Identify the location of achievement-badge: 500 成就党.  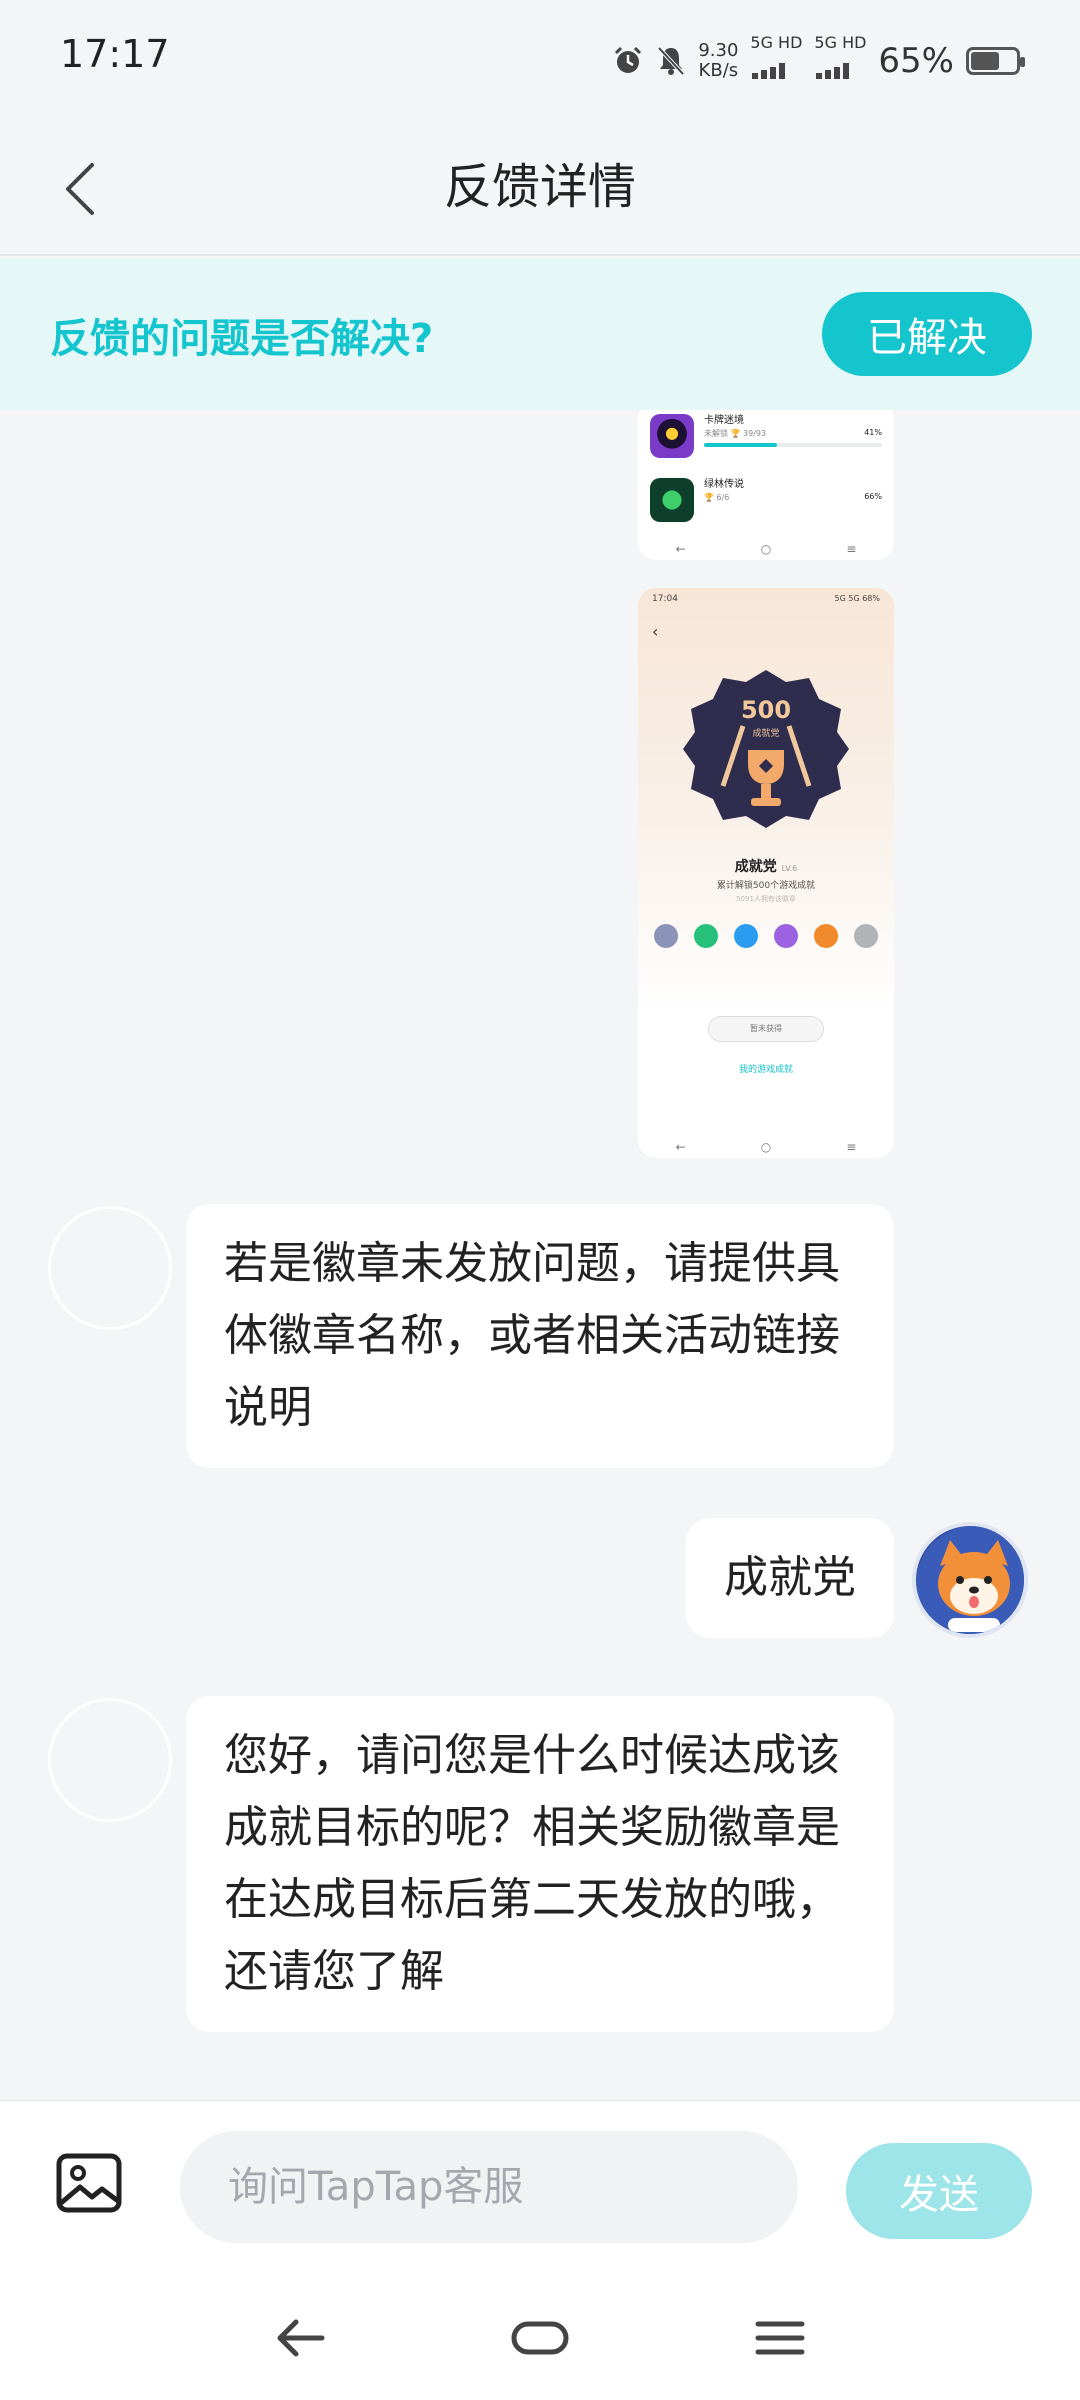
(766, 749).